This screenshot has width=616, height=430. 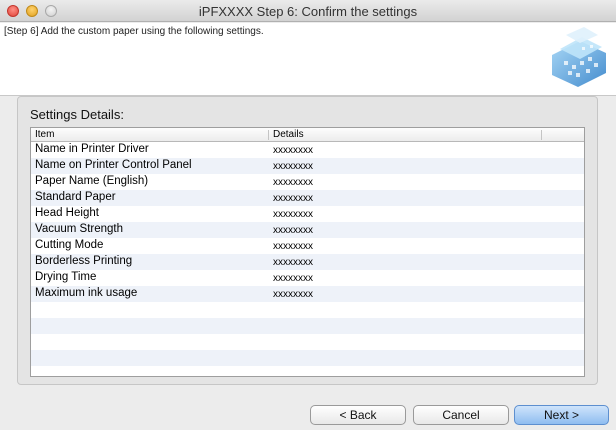 What do you see at coordinates (561, 415) in the screenshot?
I see `next-button: Next >` at bounding box center [561, 415].